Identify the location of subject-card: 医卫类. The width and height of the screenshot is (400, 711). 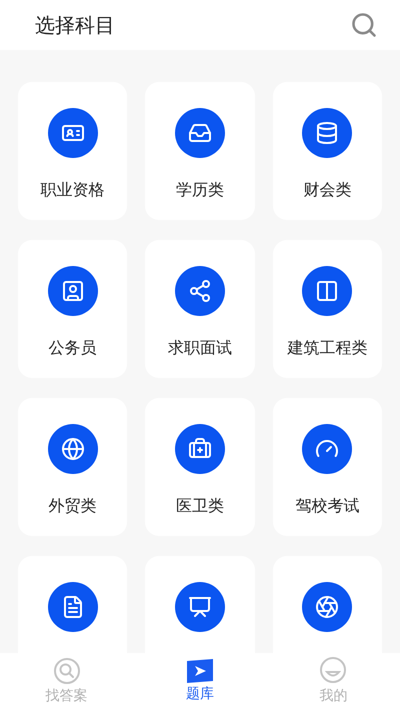
(200, 467).